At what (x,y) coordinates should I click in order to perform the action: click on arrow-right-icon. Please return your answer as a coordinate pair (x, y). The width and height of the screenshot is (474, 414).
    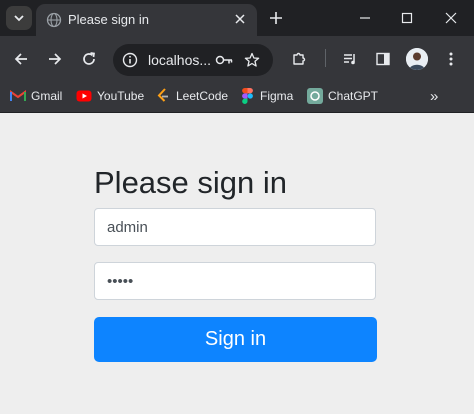
    Looking at the image, I should click on (55, 59).